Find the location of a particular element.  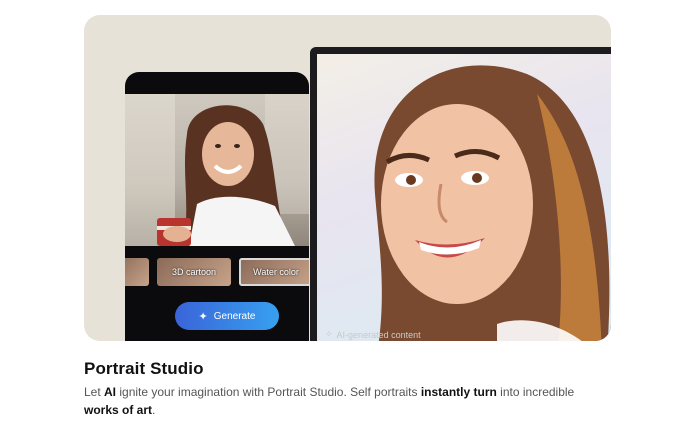

style-filter-water-color: Water color is located at coordinates (274, 272).